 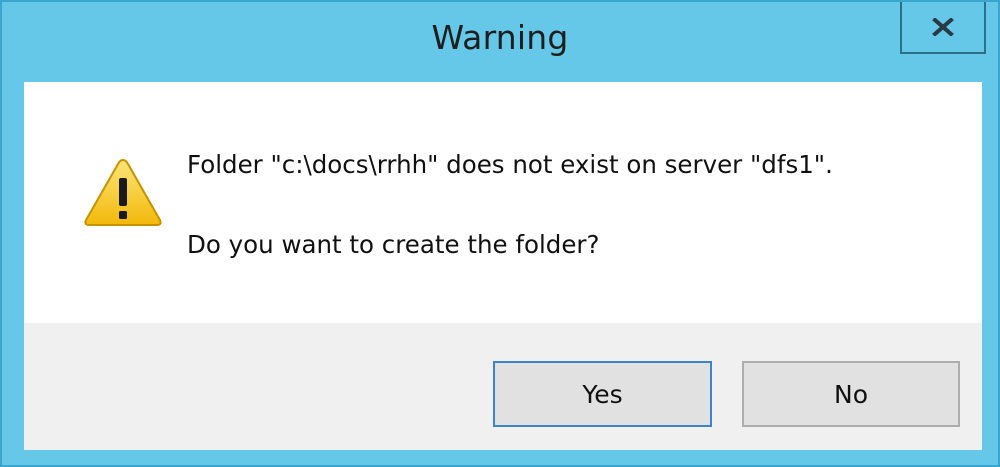 I want to click on dialog-title: Warning, so click(x=500, y=37).